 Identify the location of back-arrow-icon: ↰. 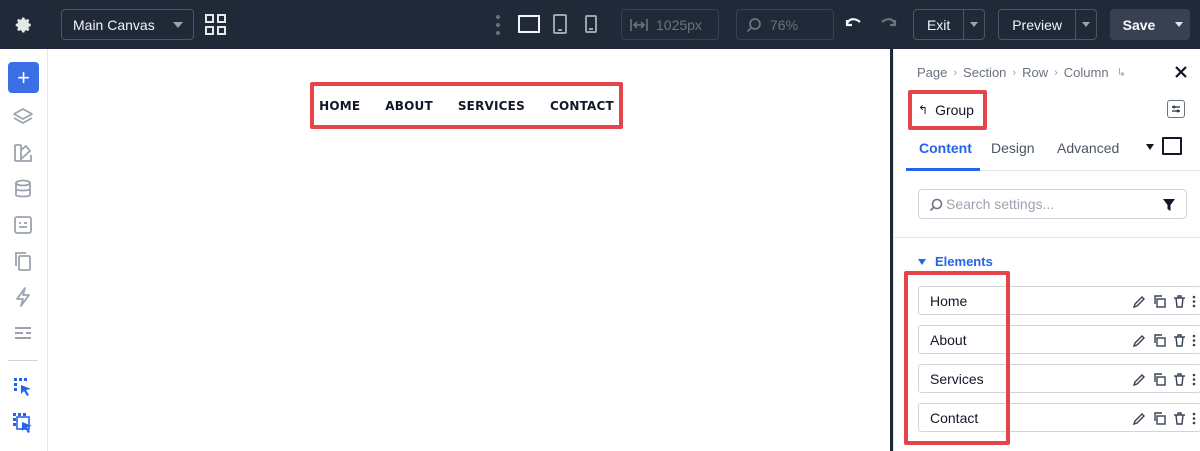
(923, 110).